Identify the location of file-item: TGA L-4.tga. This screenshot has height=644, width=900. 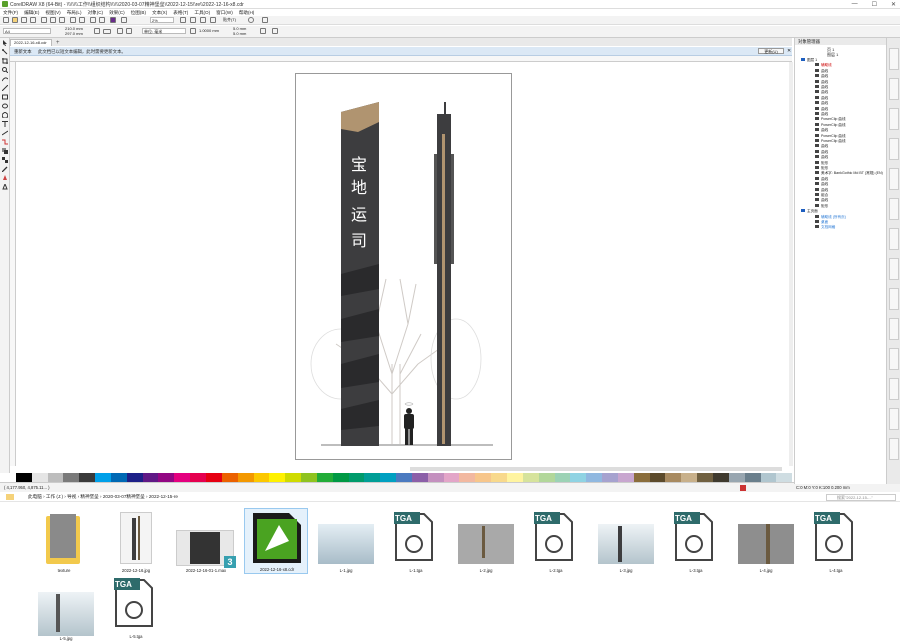
(836, 542).